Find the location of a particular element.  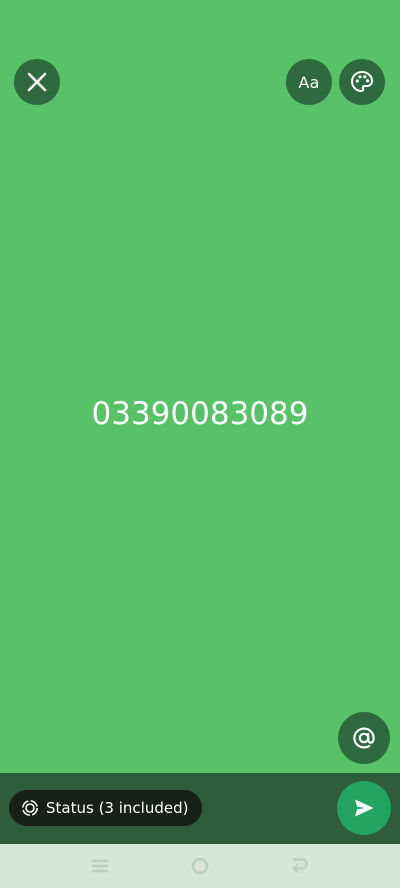

recent-apps-button is located at coordinates (100, 866).